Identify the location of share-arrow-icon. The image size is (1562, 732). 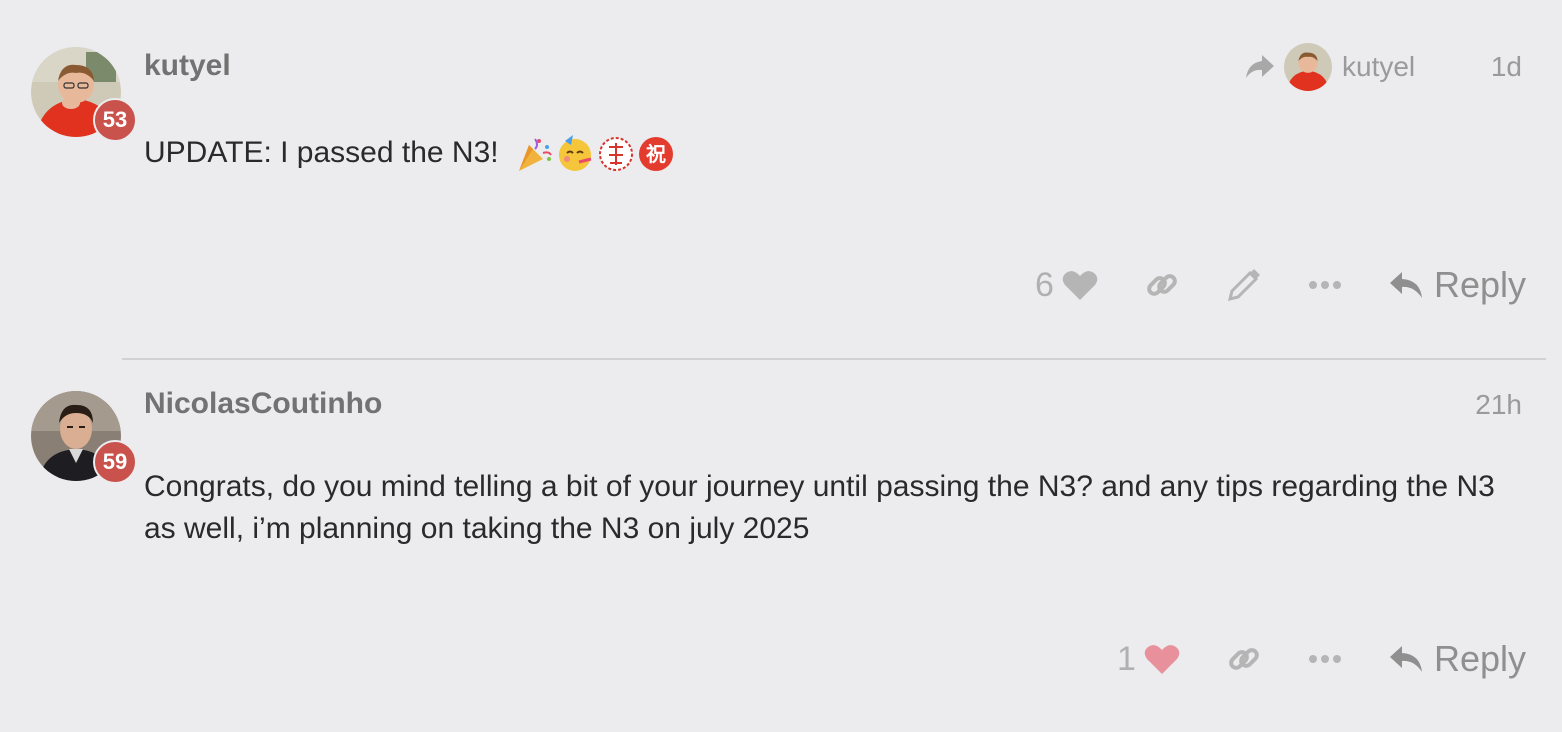
(1260, 66).